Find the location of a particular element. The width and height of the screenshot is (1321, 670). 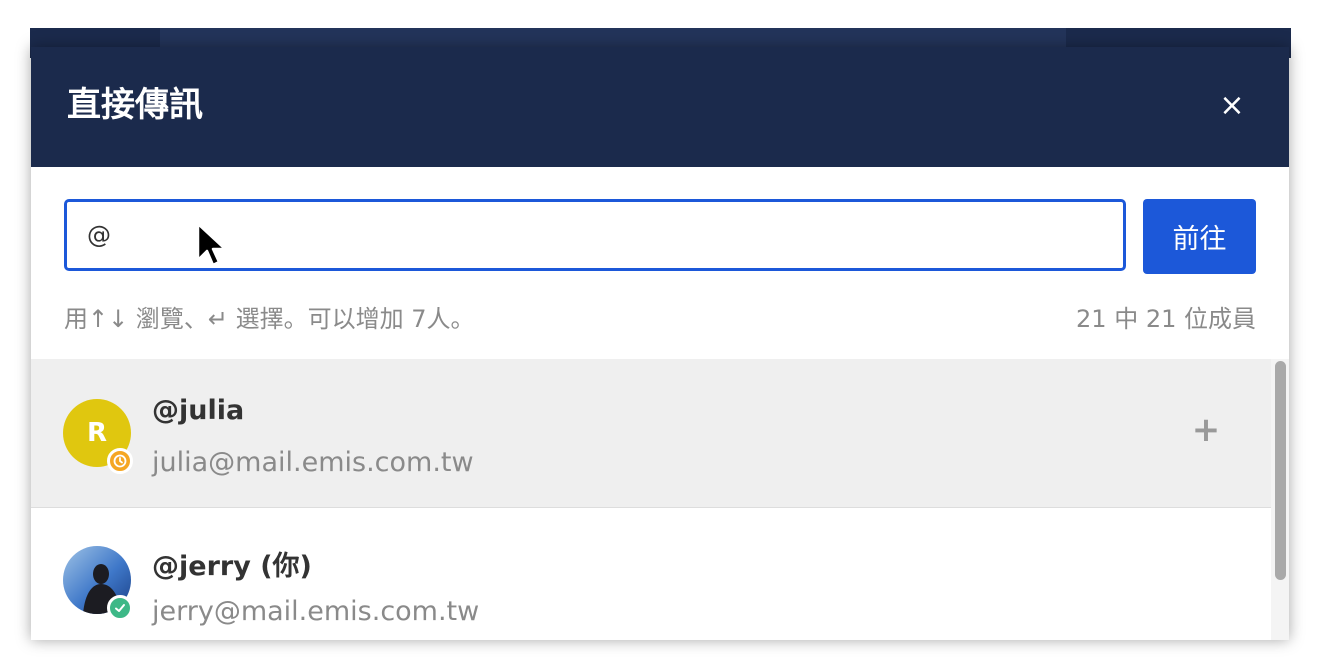

away-status-icon is located at coordinates (120, 461).